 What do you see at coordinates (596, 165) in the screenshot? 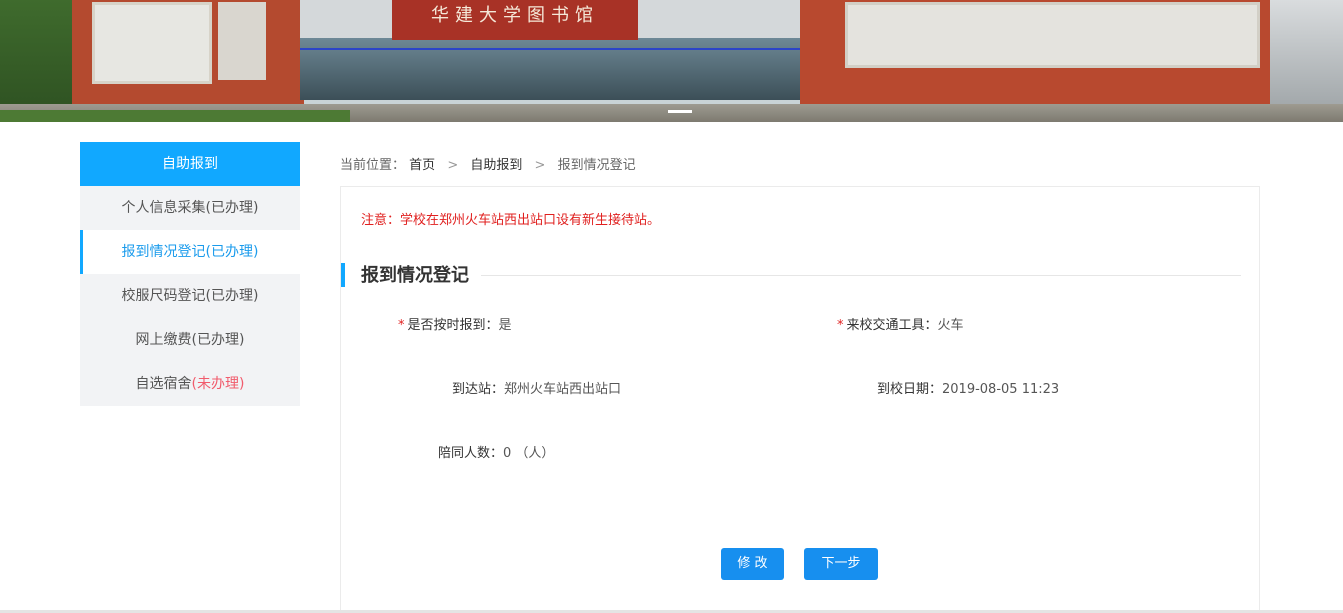
I see `breadcrumb-current-page: 报到情况登记` at bounding box center [596, 165].